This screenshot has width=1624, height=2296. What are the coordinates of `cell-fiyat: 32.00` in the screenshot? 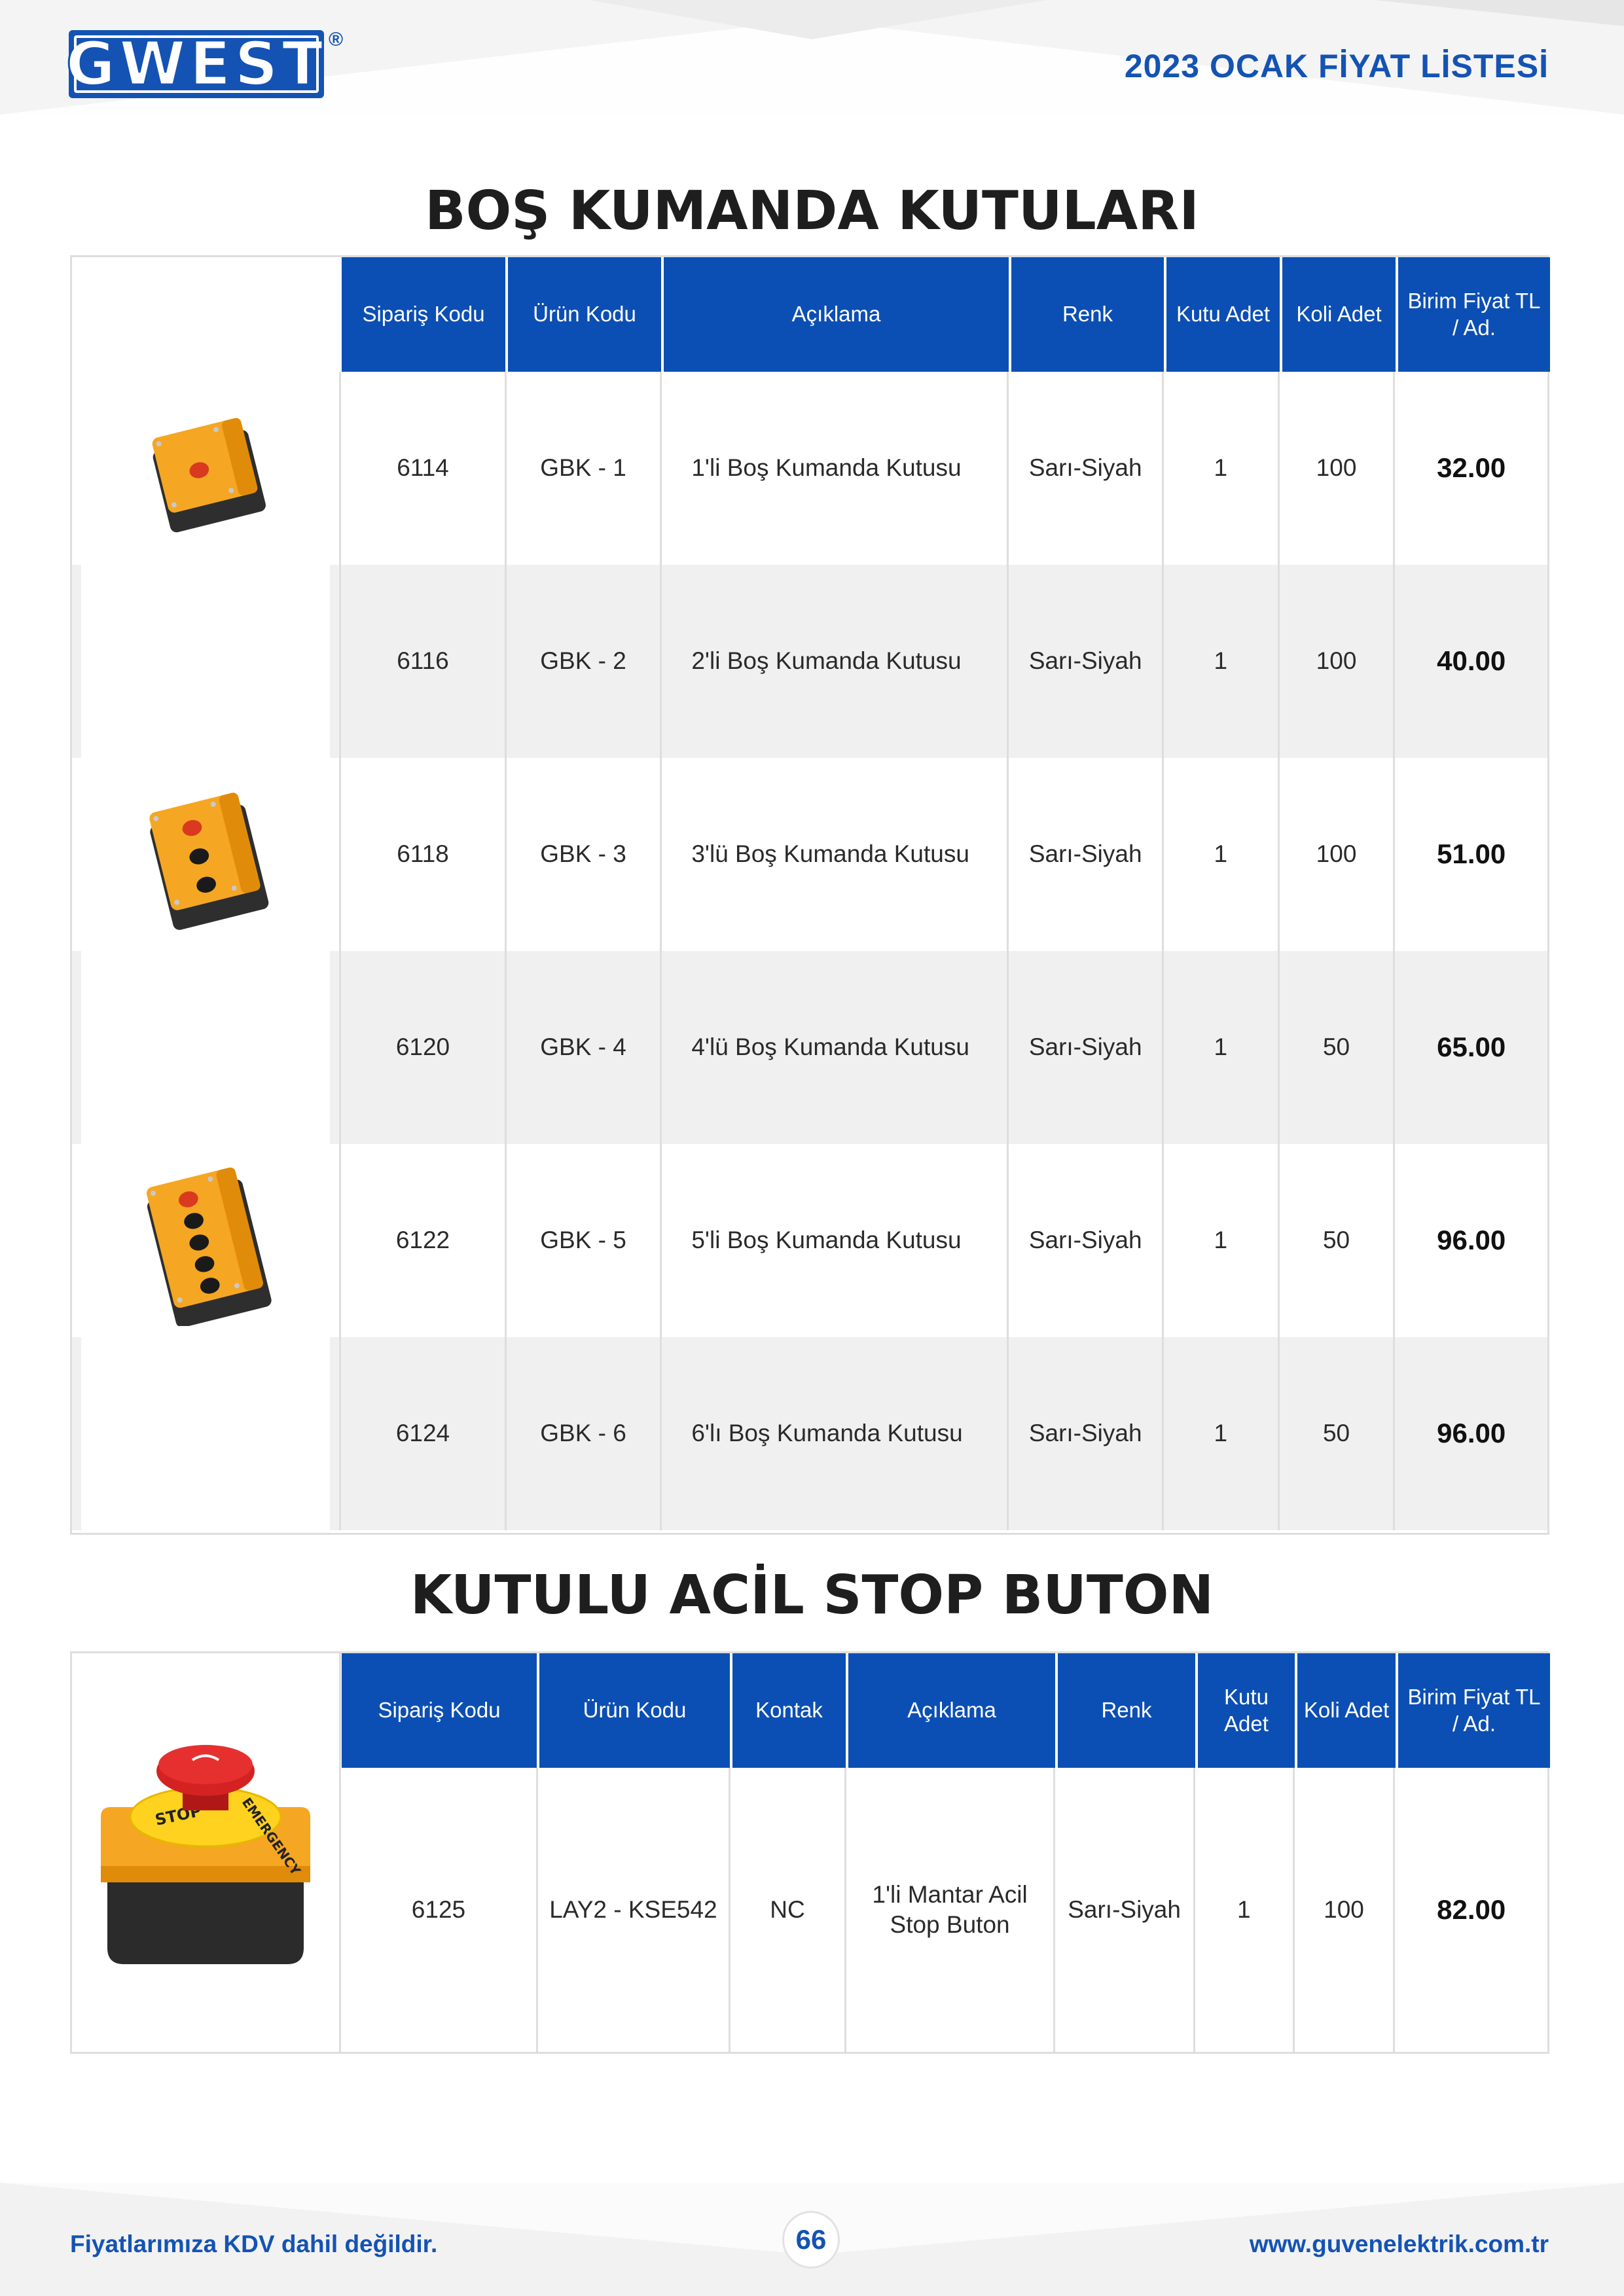 It's located at (1470, 468).